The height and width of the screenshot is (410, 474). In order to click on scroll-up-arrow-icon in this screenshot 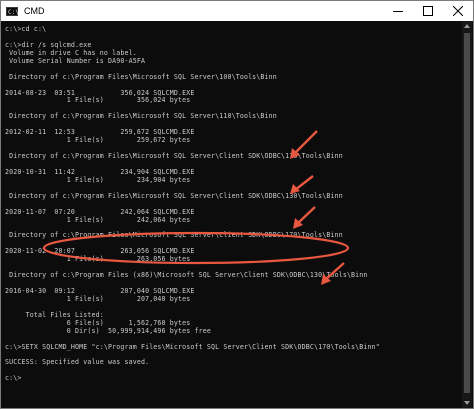, I will do `click(467, 26)`.